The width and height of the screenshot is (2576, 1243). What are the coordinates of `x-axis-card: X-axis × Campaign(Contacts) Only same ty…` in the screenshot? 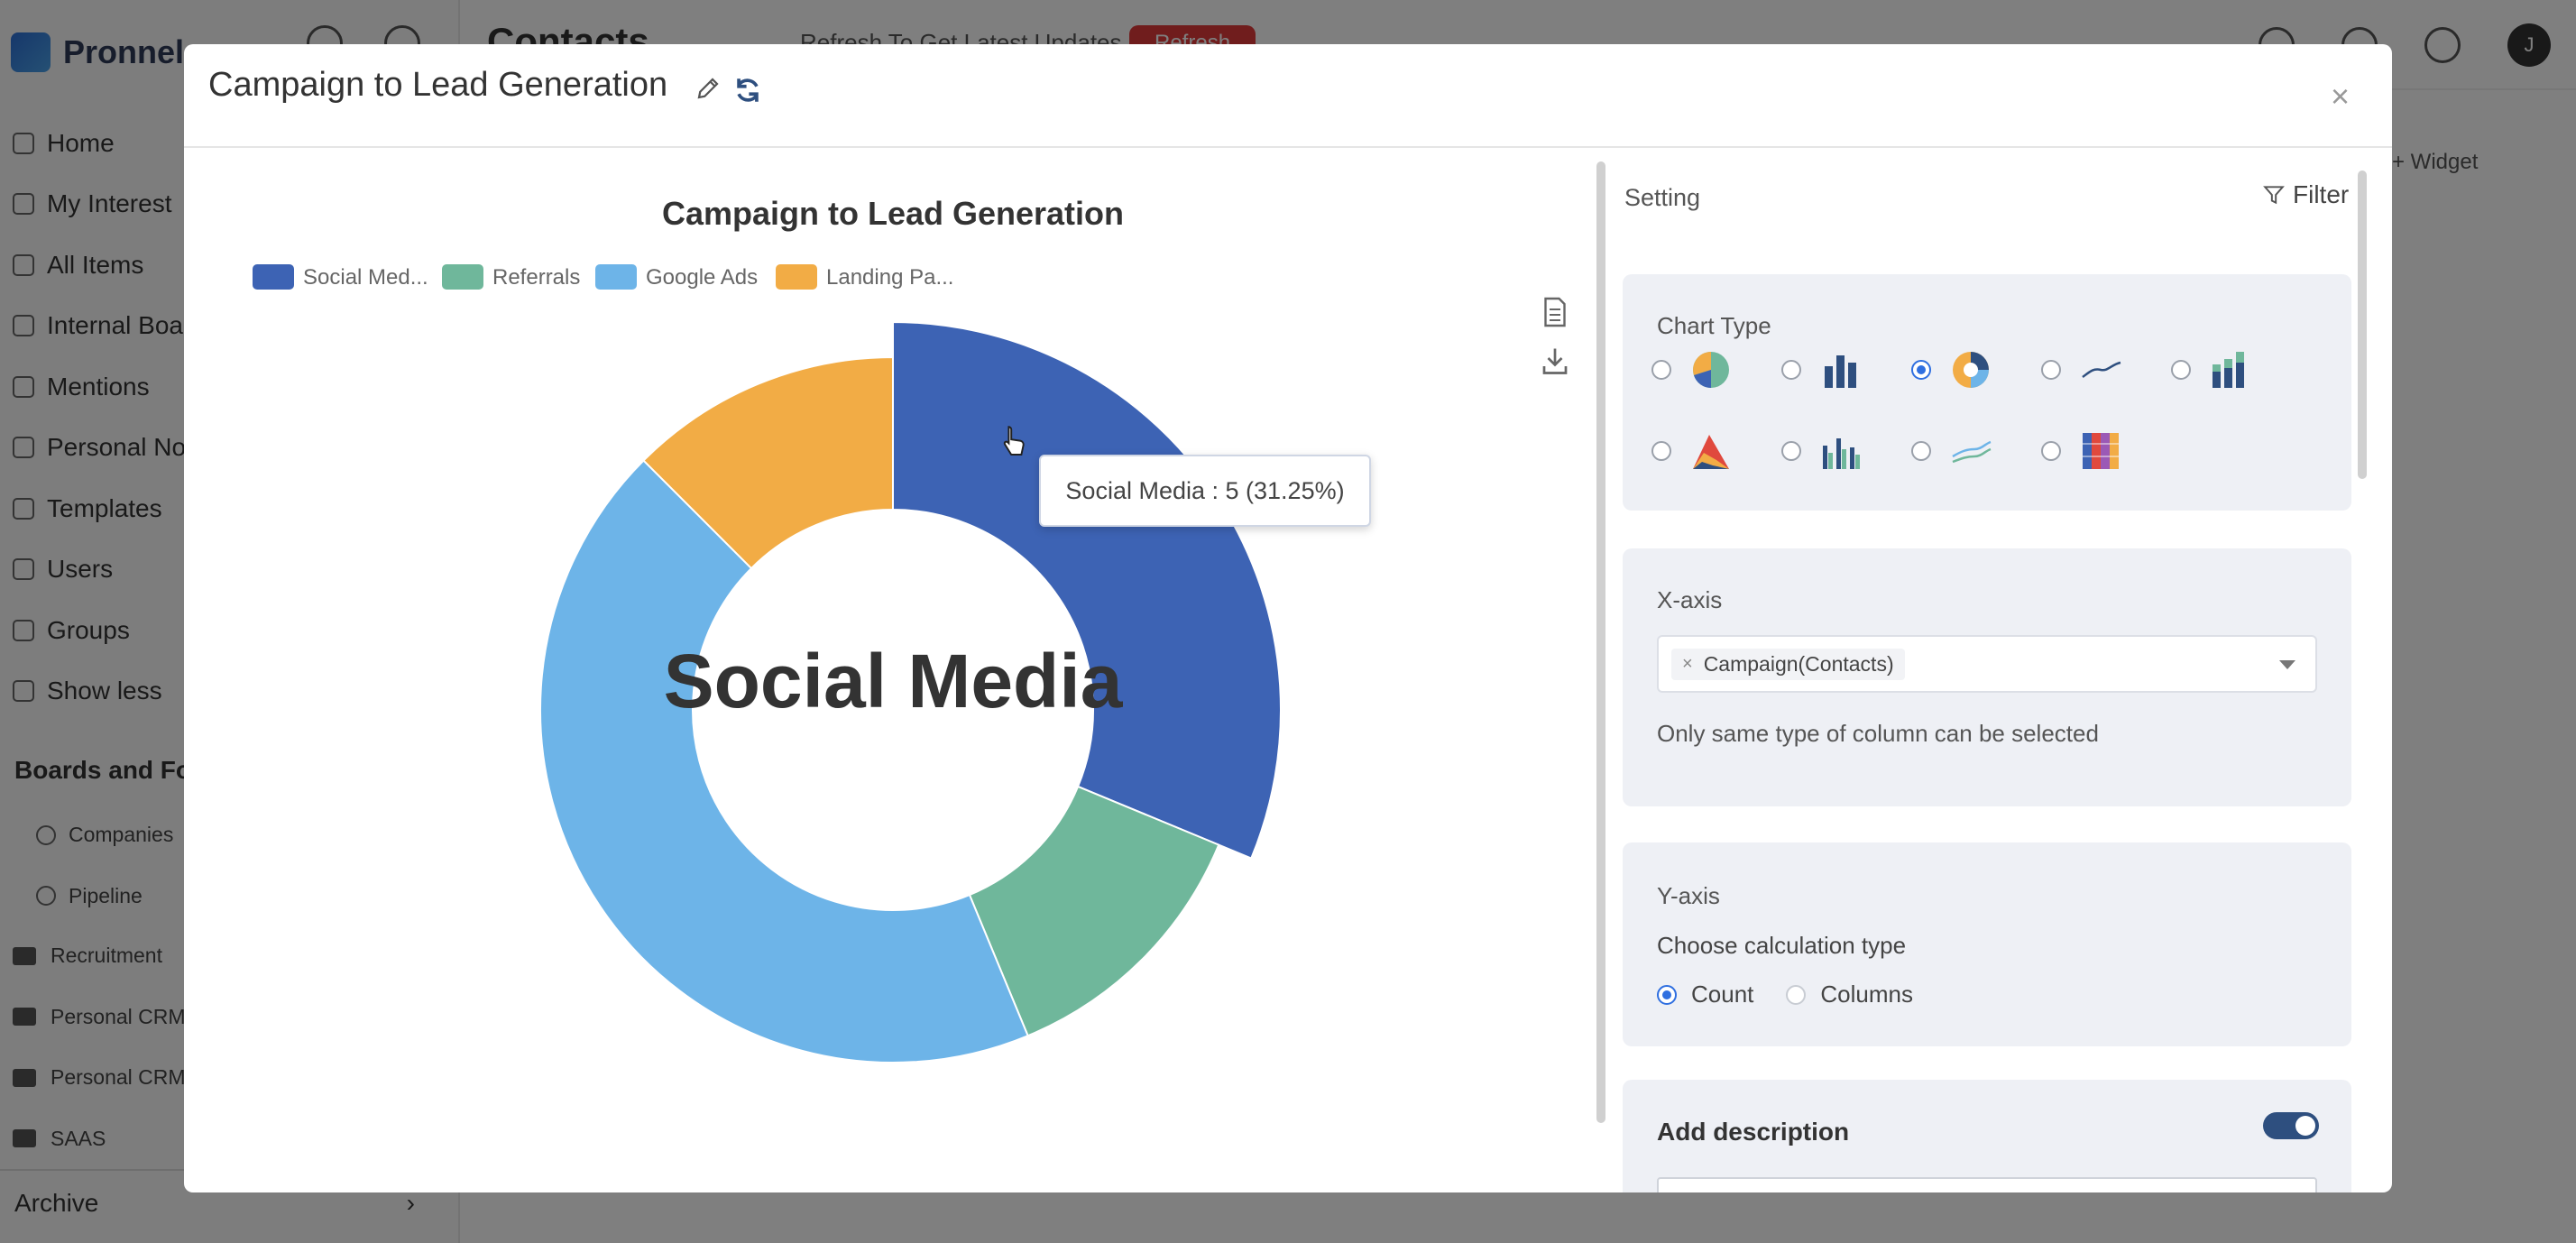 It's located at (1987, 677).